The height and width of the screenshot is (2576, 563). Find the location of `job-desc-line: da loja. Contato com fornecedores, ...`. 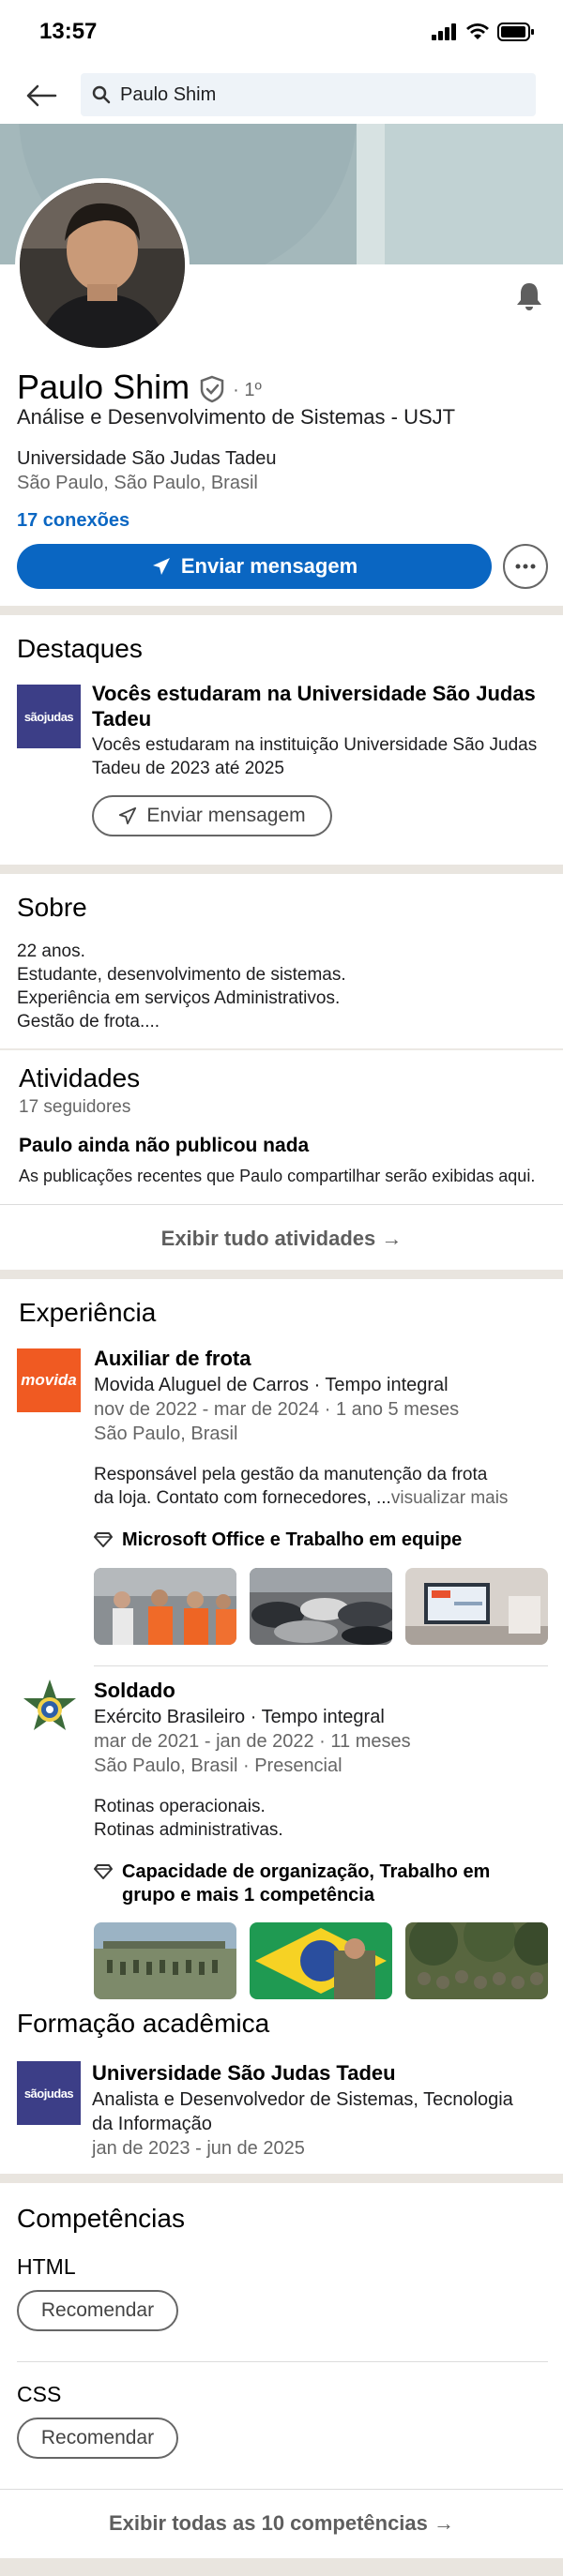

job-desc-line: da loja. Contato com fornecedores, ... is located at coordinates (243, 1498).